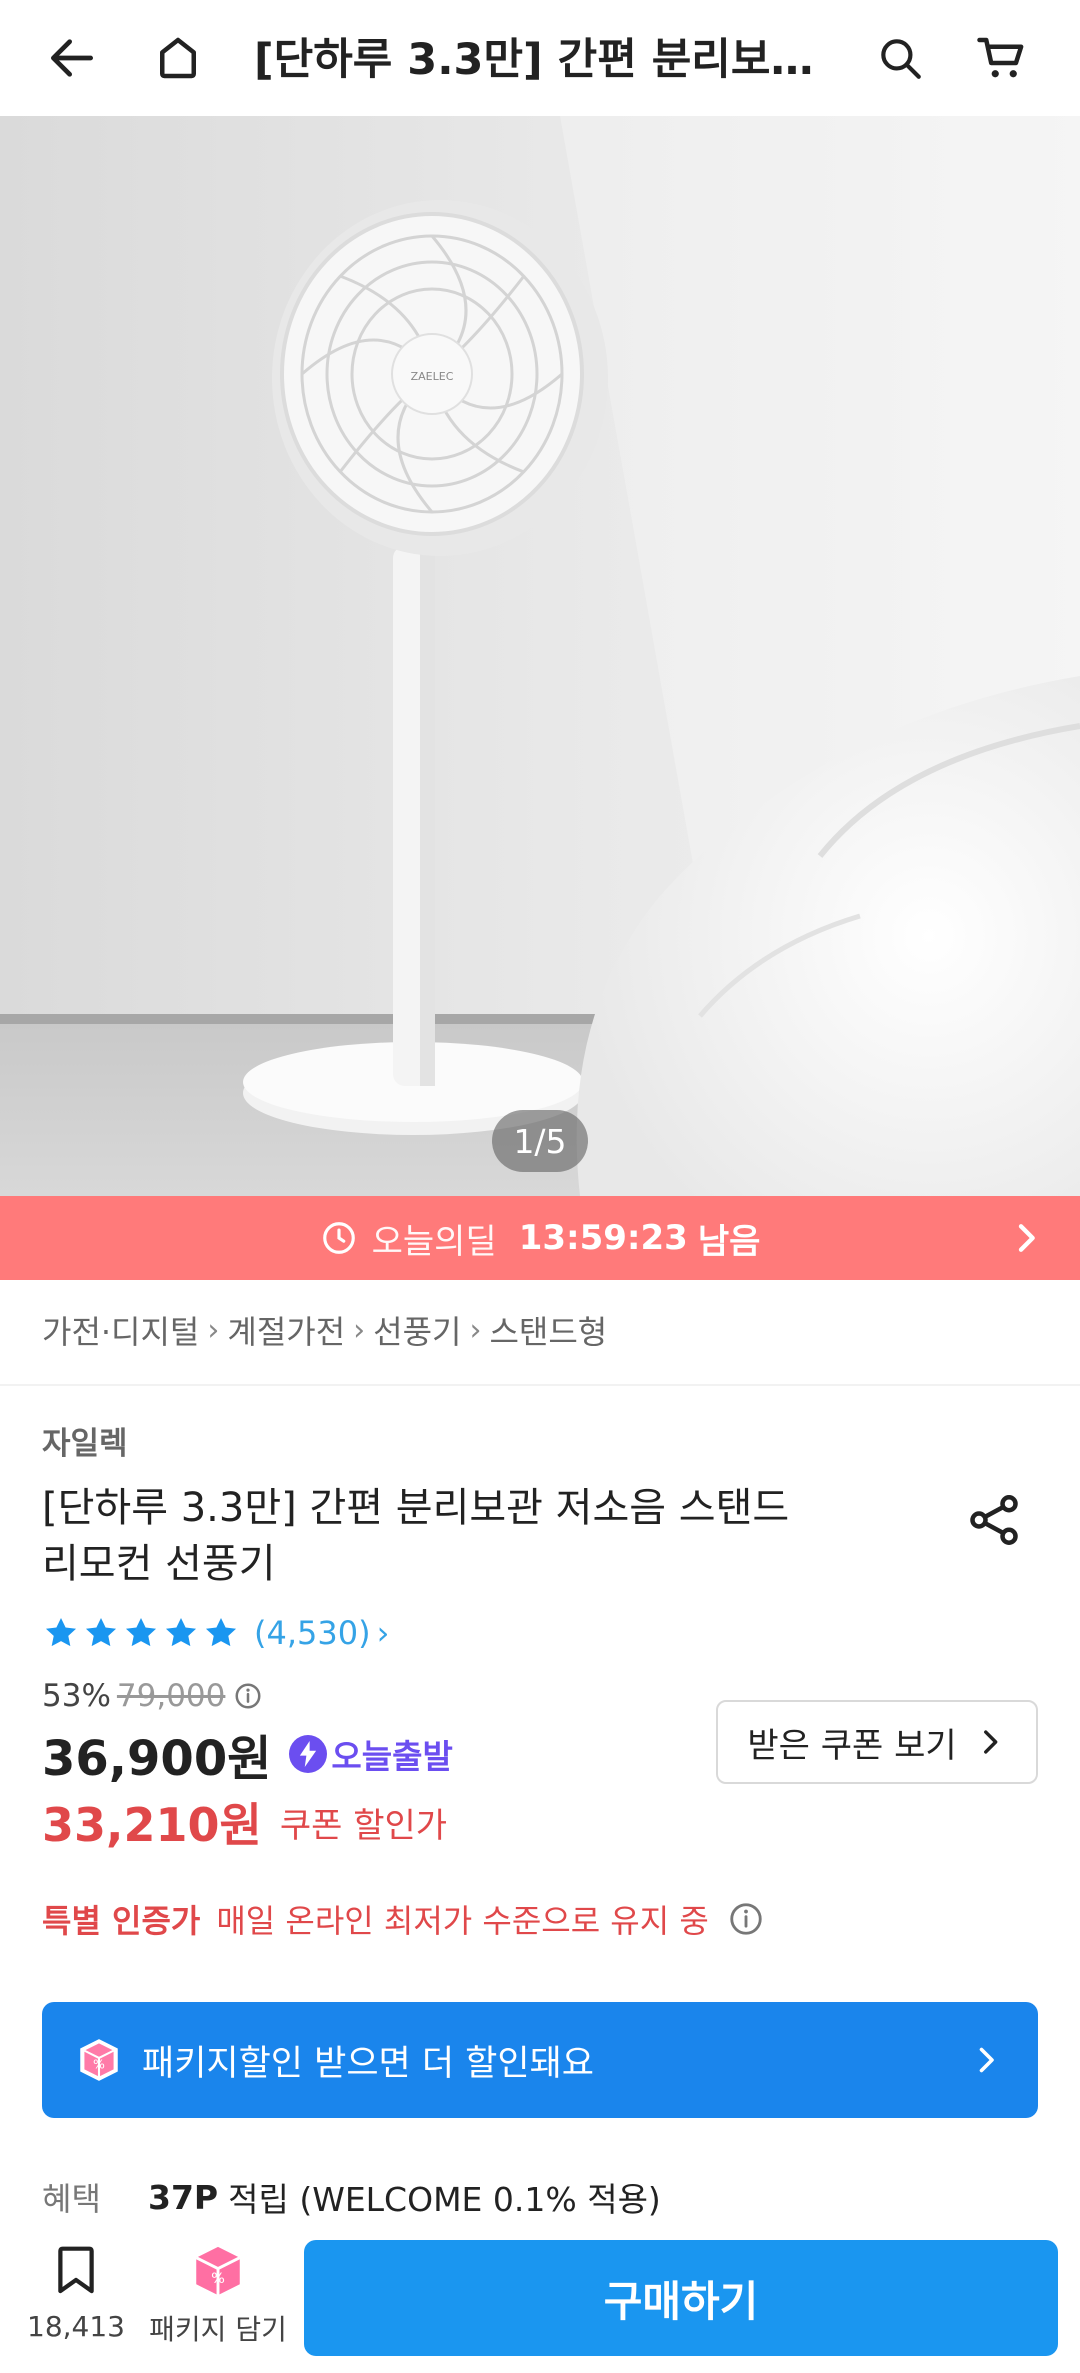  What do you see at coordinates (994, 1520) in the screenshot?
I see `share-icon` at bounding box center [994, 1520].